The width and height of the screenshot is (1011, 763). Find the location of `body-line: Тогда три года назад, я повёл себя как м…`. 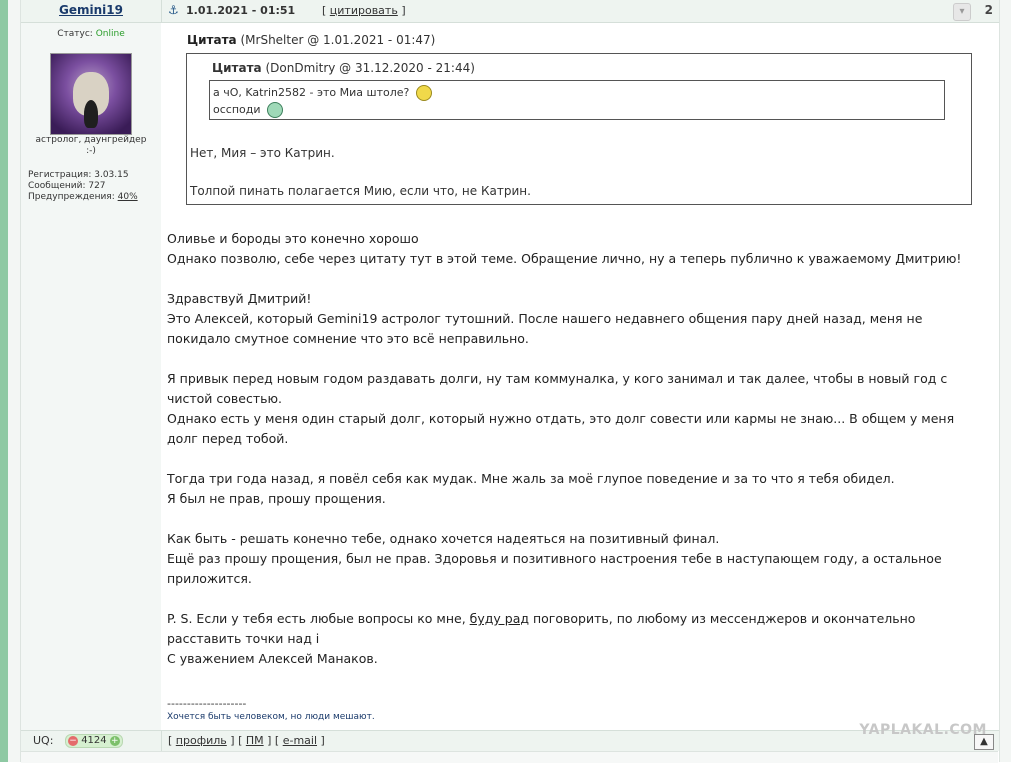

body-line: Тогда три года назад, я повёл себя как м… is located at coordinates (531, 478).